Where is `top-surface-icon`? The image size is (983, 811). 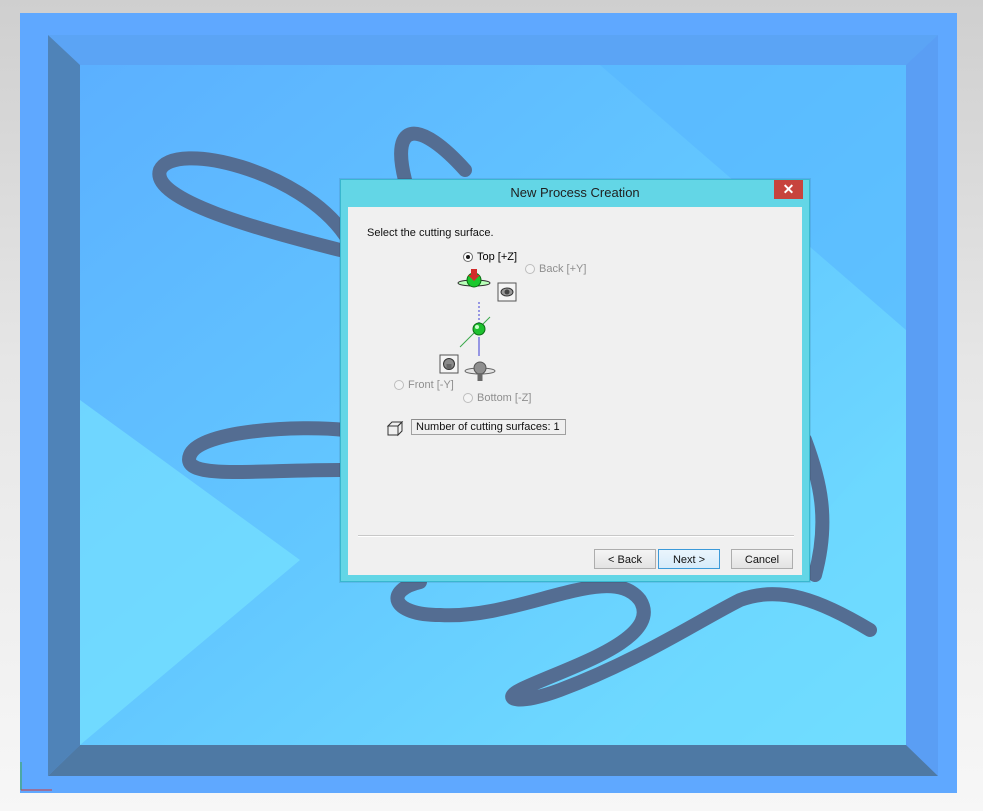
top-surface-icon is located at coordinates (474, 278).